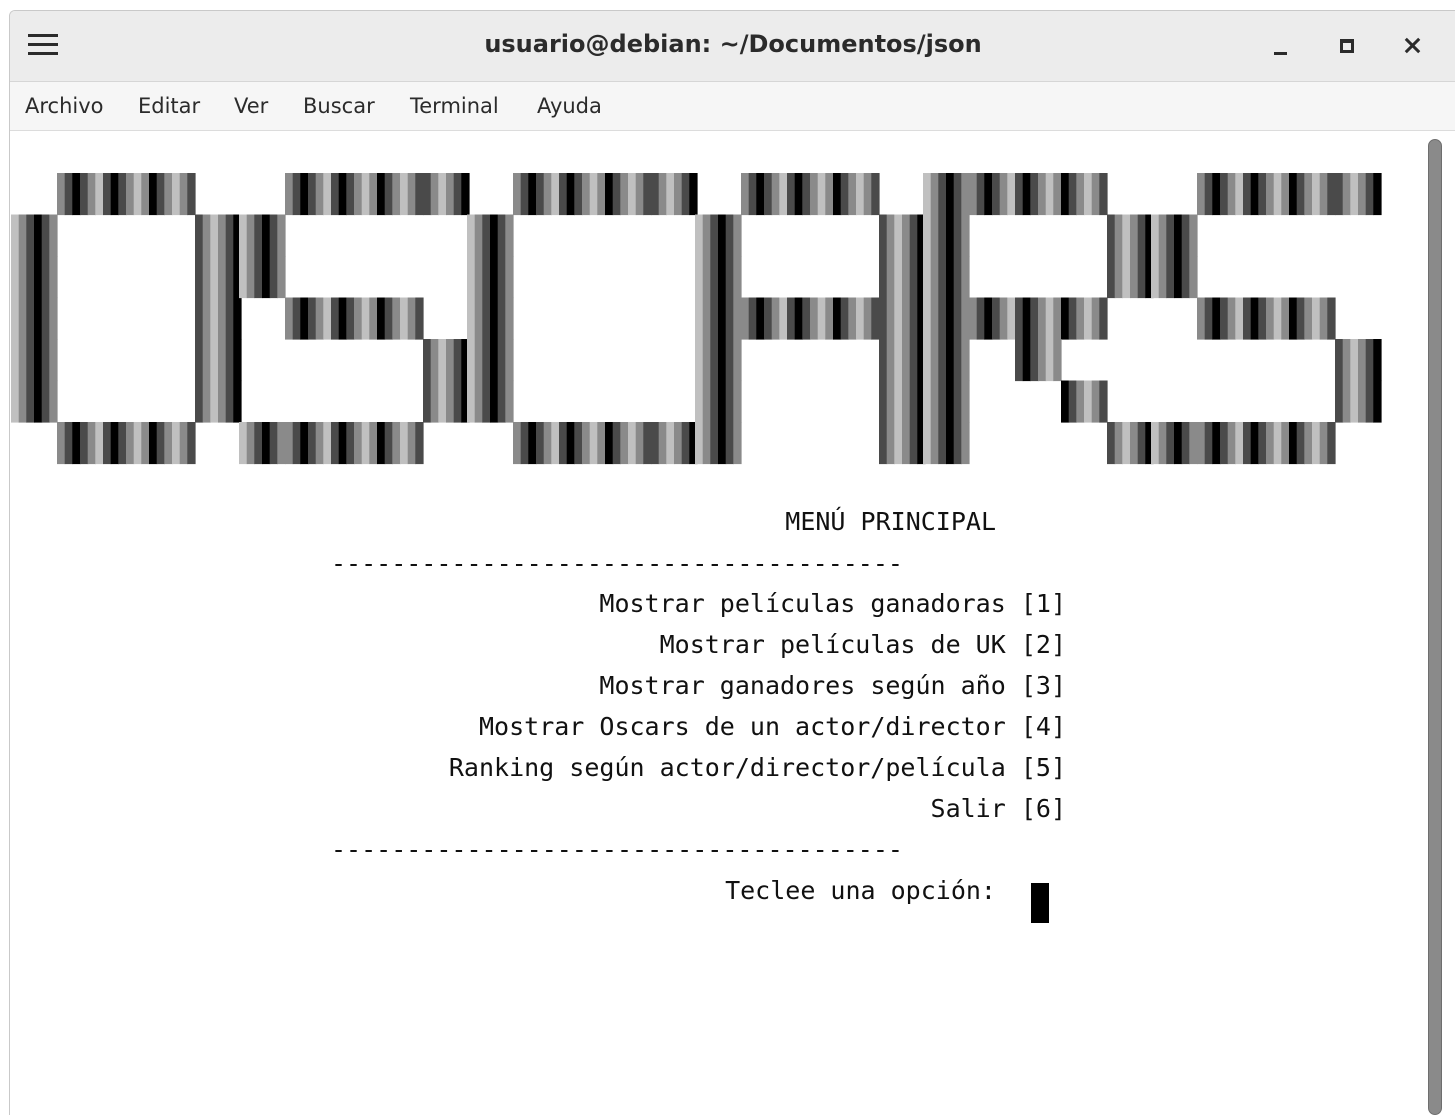  What do you see at coordinates (339, 106) in the screenshot?
I see `menu-buscar: Buscar` at bounding box center [339, 106].